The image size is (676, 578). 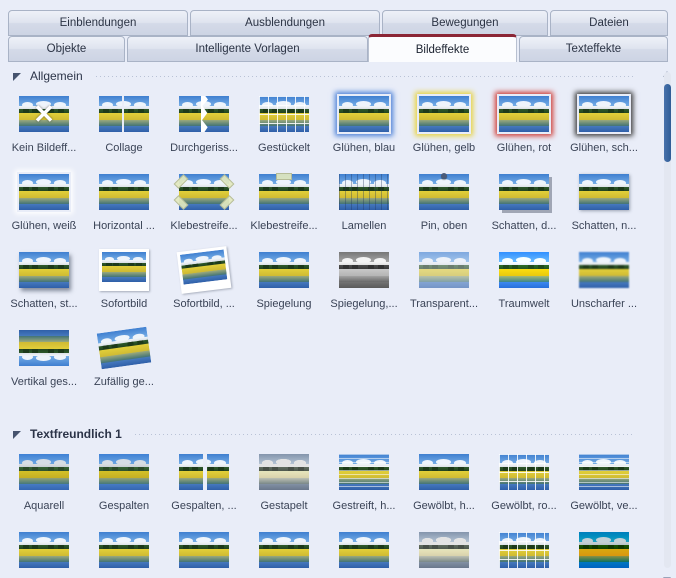 I want to click on effect-thumbnail: ✕, so click(x=44, y=114).